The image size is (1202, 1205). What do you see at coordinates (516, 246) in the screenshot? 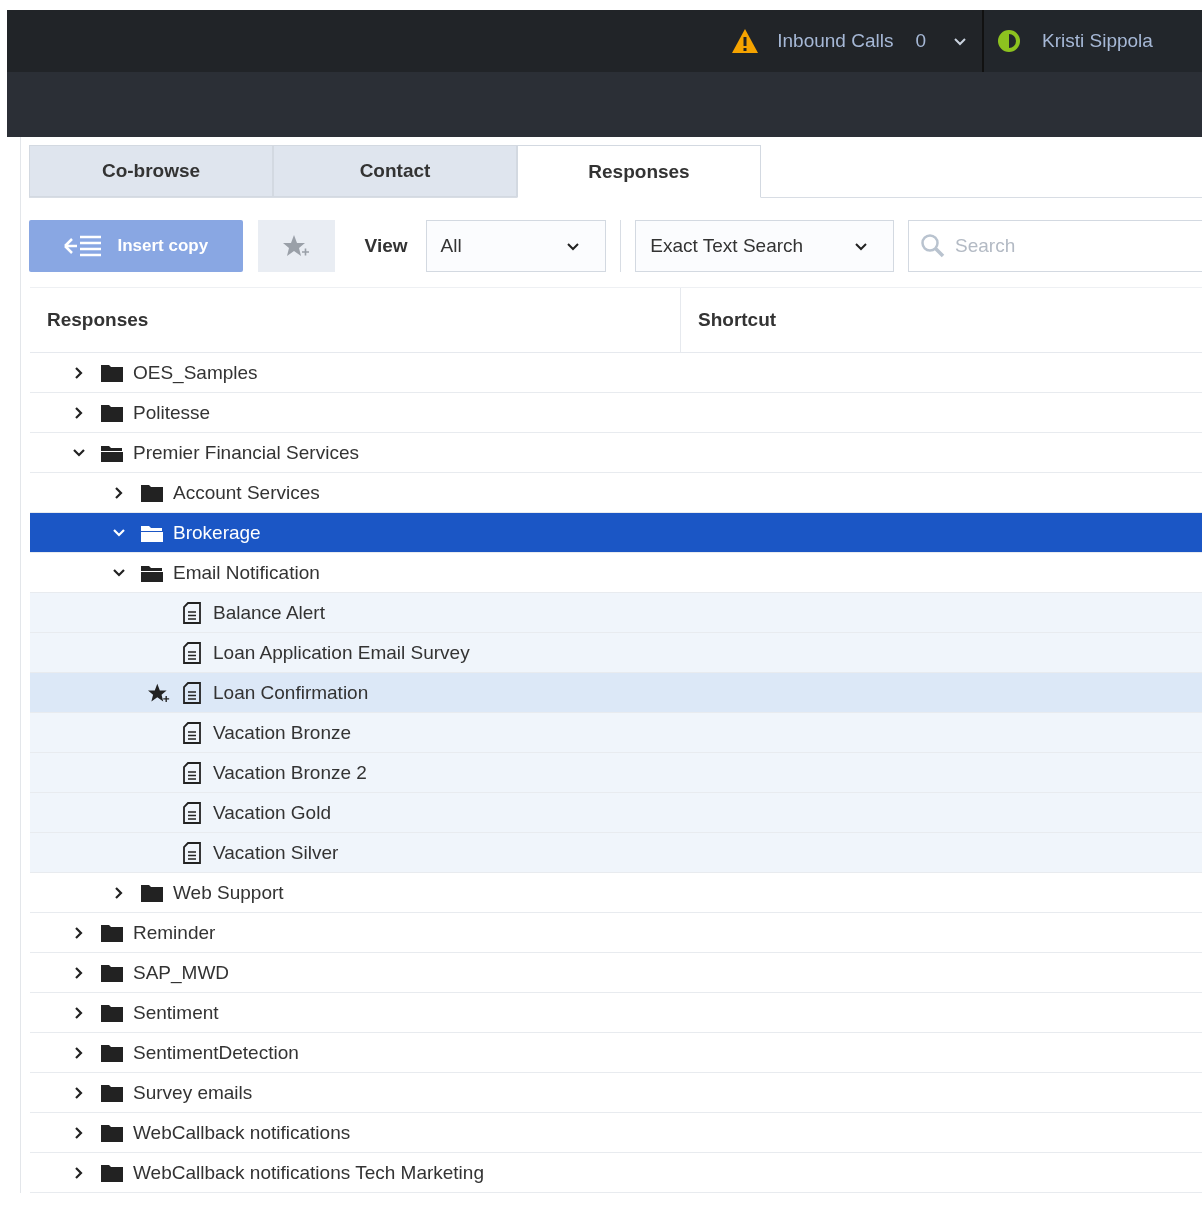
I see `view-dropdown: All` at bounding box center [516, 246].